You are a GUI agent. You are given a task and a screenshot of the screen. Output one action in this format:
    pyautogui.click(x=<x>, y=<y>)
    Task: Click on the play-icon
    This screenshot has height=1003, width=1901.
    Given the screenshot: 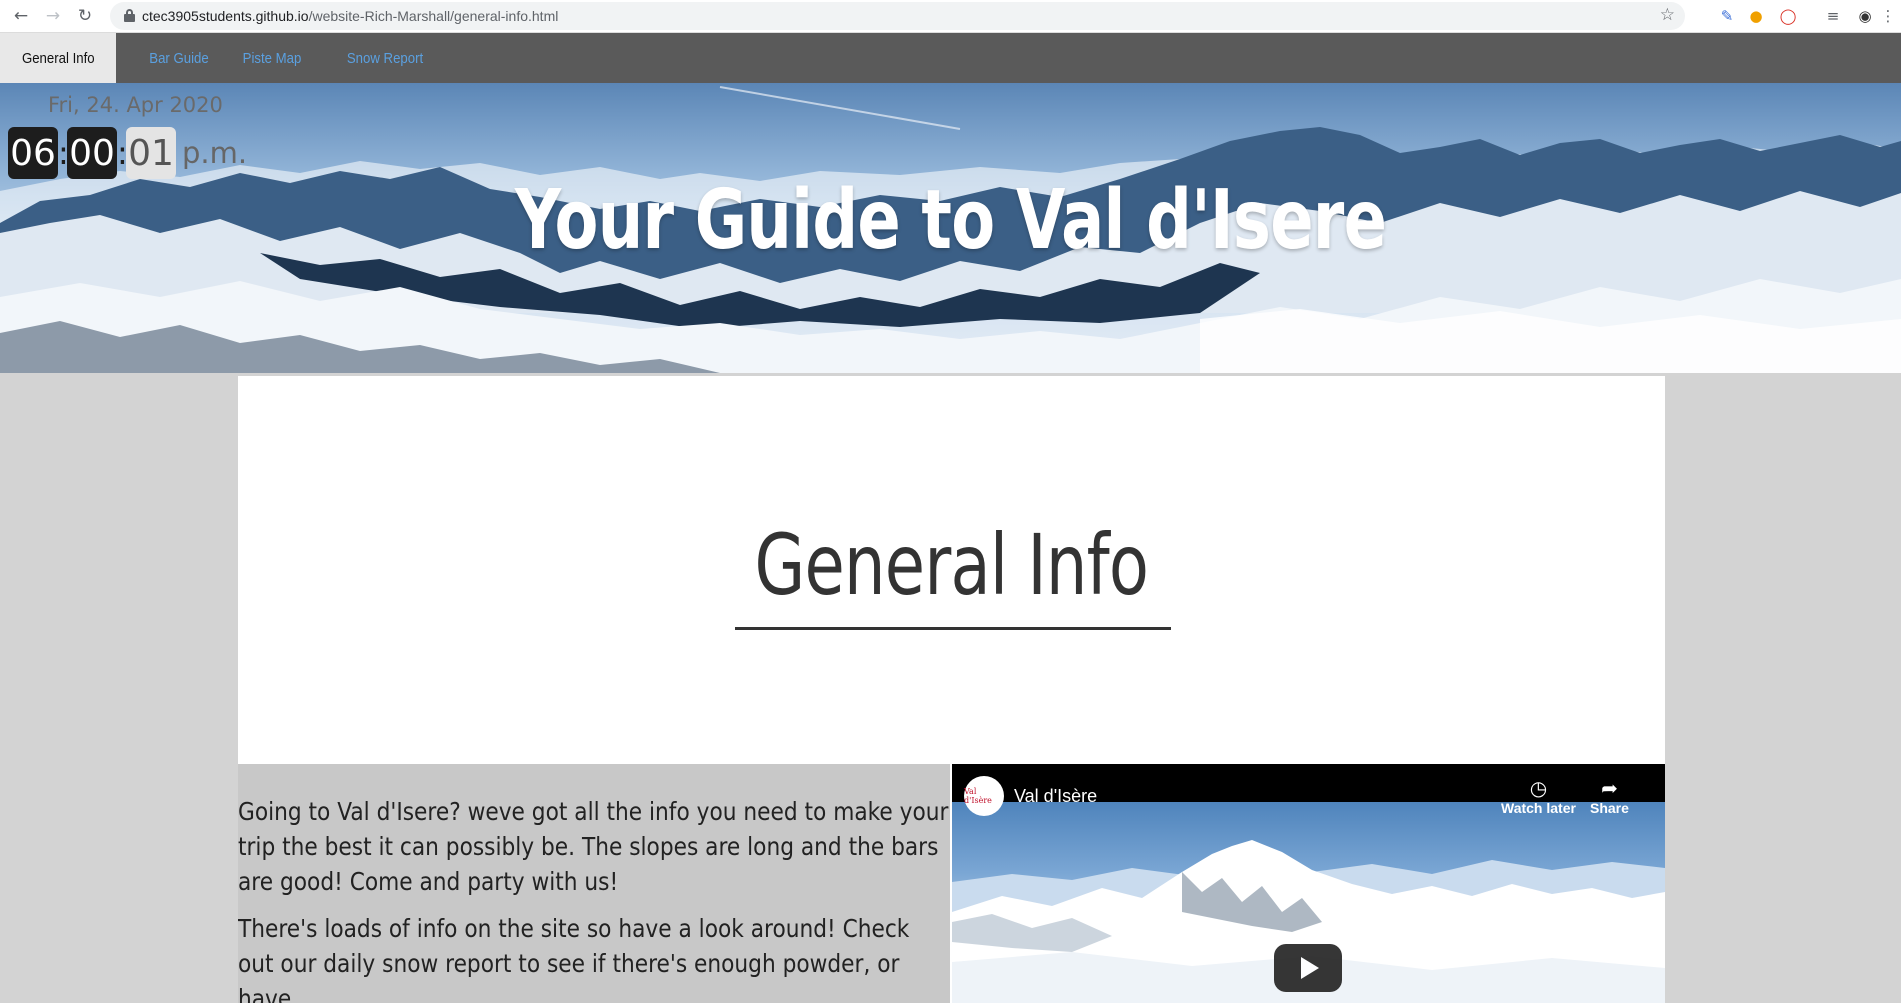 What is the action you would take?
    pyautogui.click(x=1310, y=968)
    